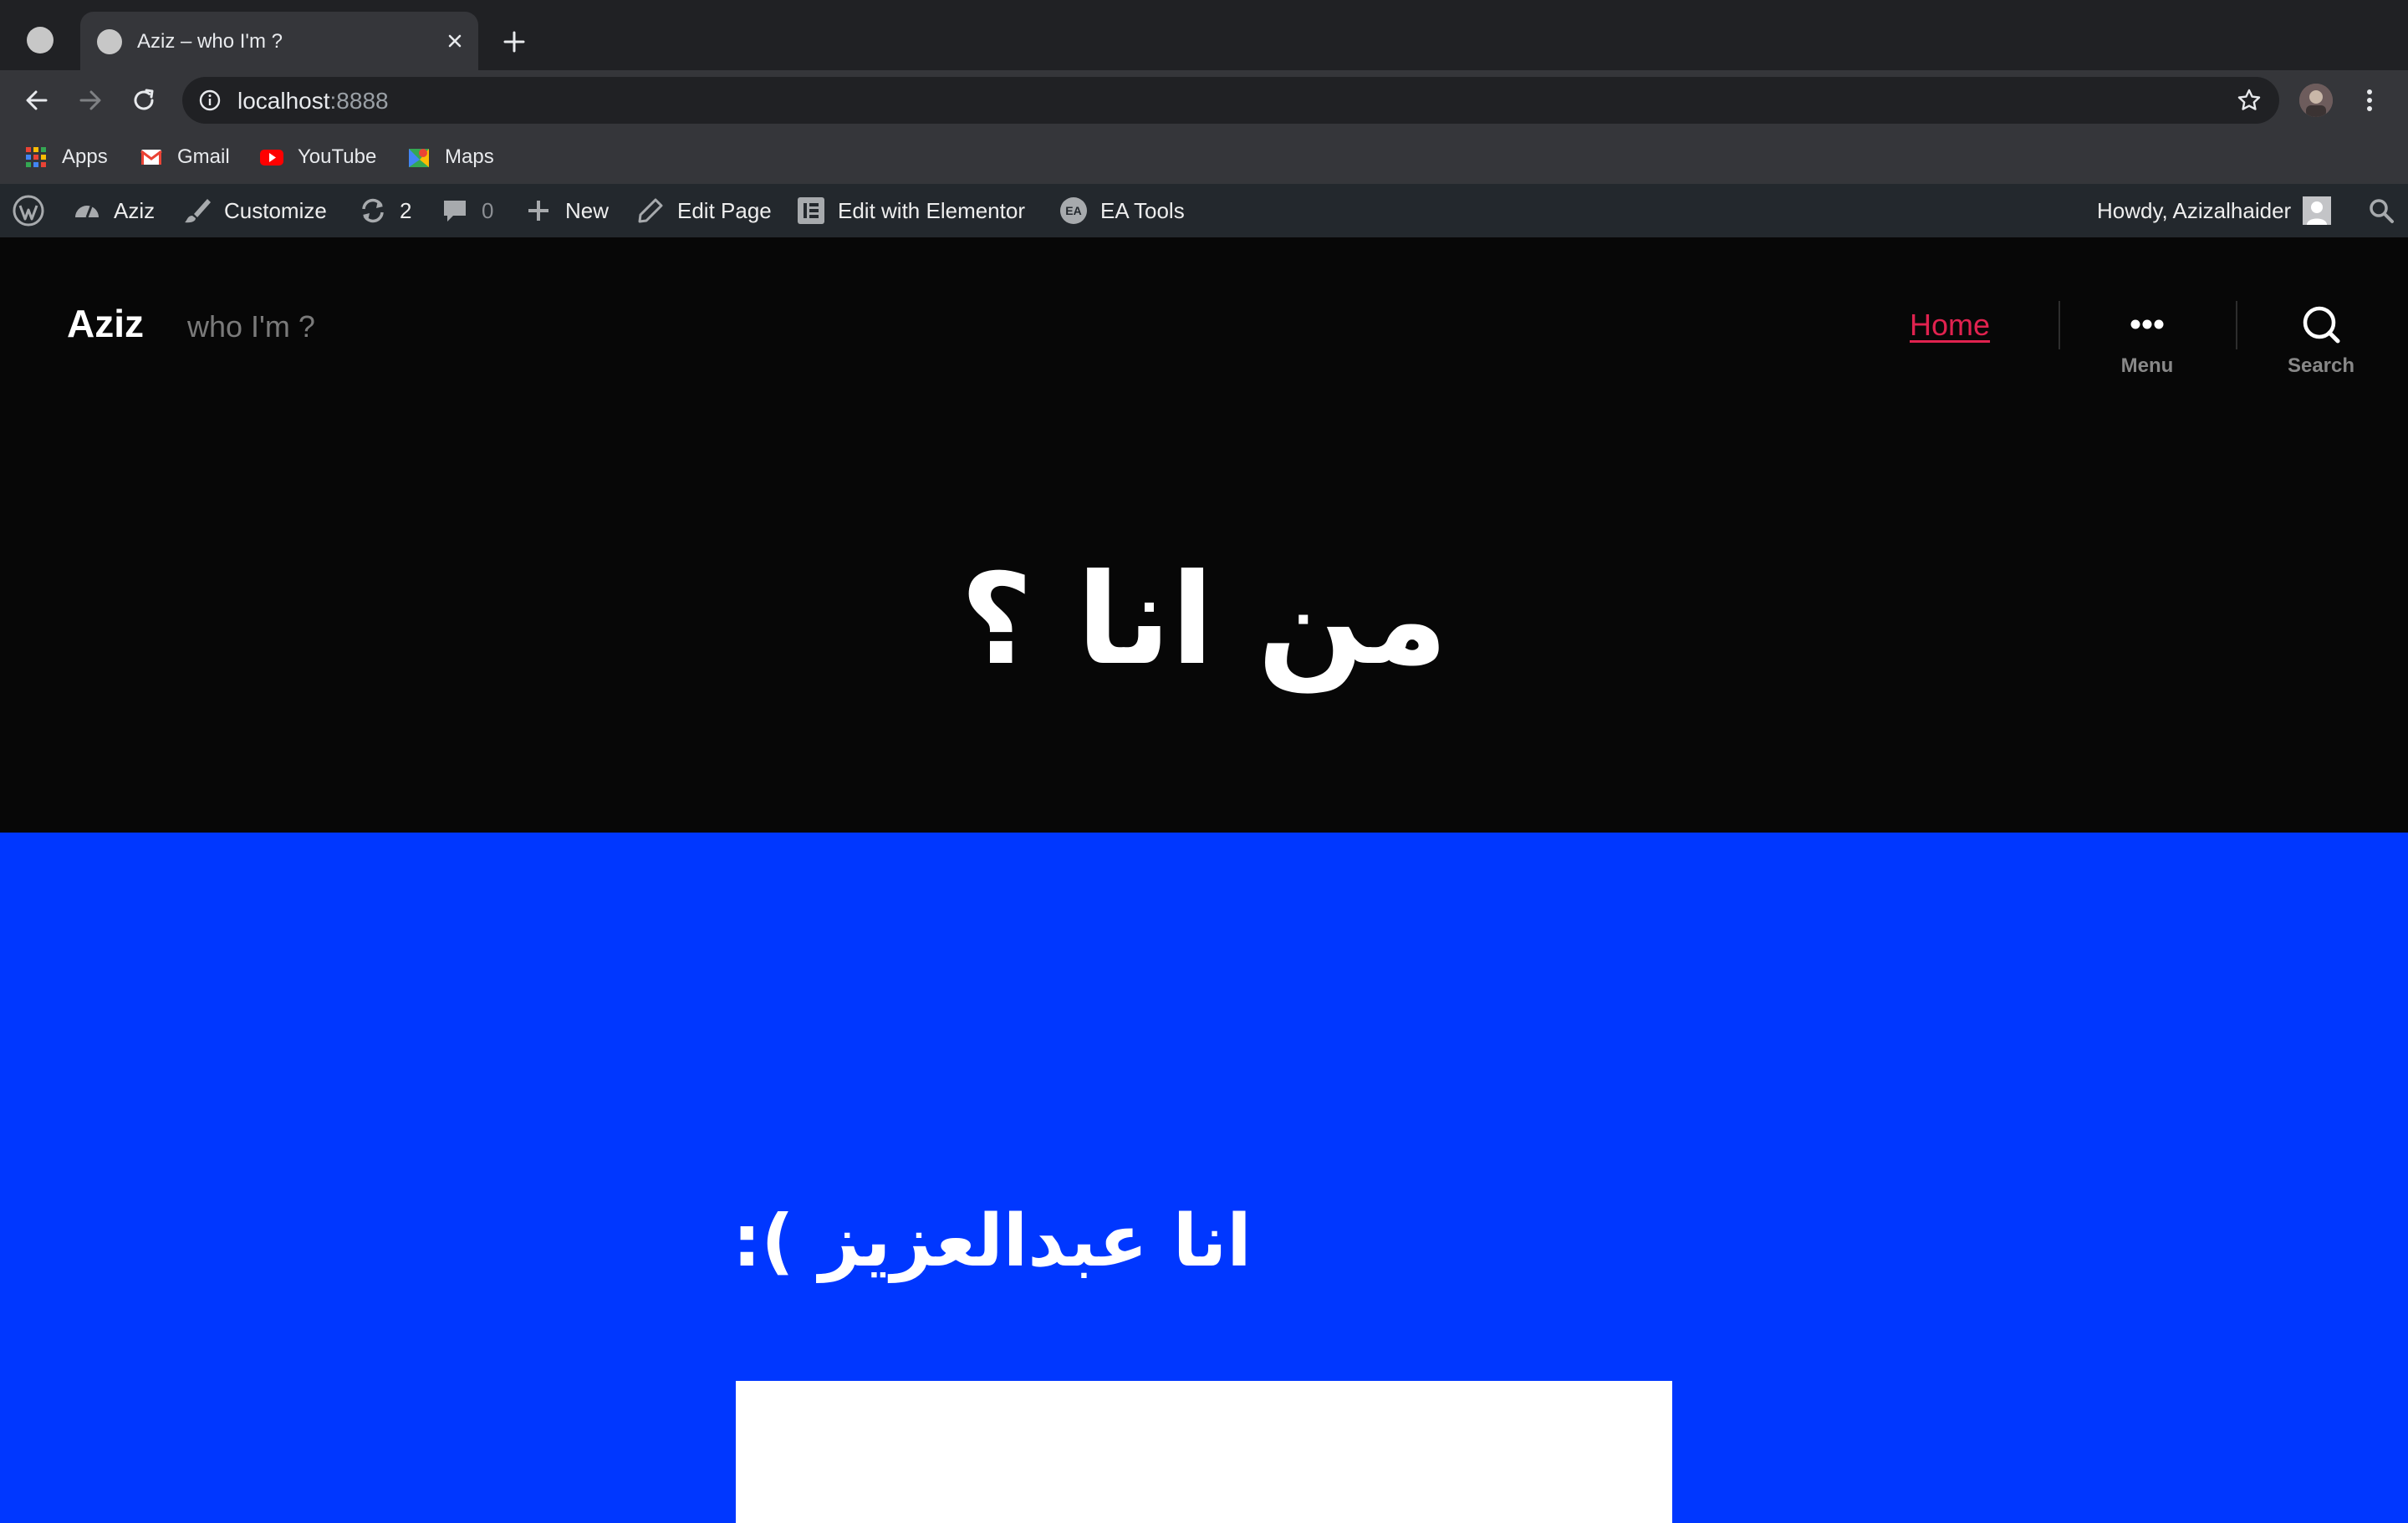 Image resolution: width=2408 pixels, height=1523 pixels. Describe the element at coordinates (1204, 35) in the screenshot. I see `browser-tab-strip: Aziz – who I'm ?` at that location.